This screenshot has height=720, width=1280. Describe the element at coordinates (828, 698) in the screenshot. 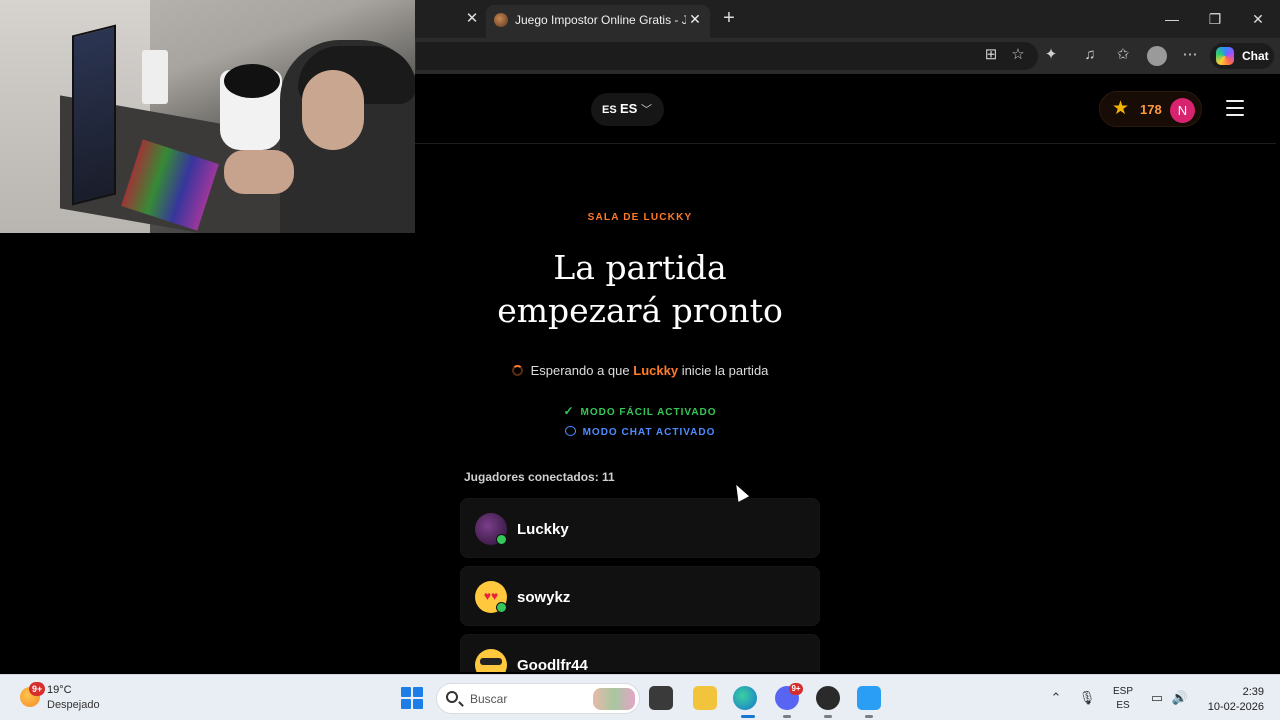

I see `obs-icon` at that location.